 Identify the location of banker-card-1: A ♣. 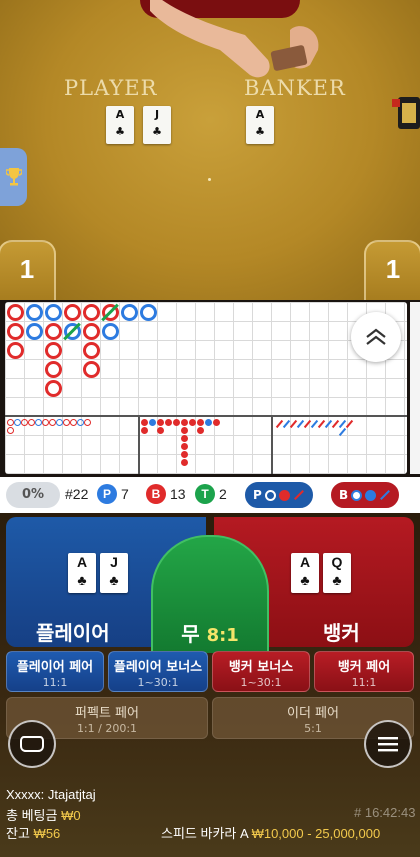
(305, 573).